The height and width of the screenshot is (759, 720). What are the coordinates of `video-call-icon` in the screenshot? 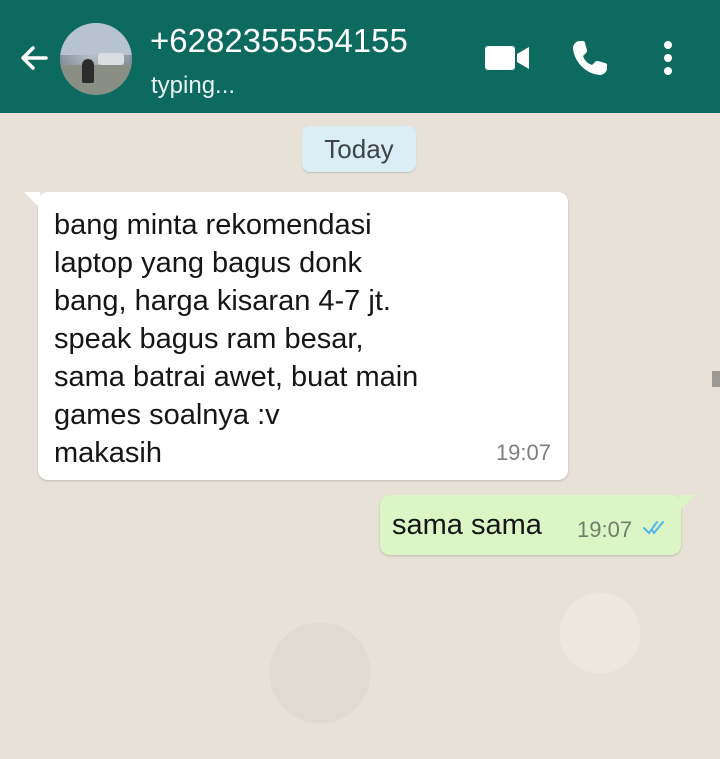 It's located at (507, 58).